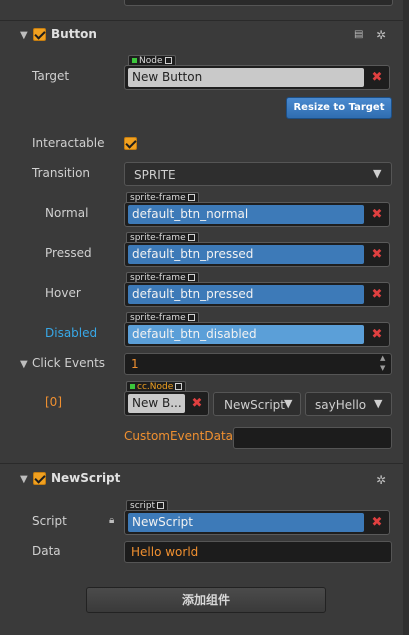 The width and height of the screenshot is (409, 635). I want to click on transition-value: SPRITE, so click(155, 175).